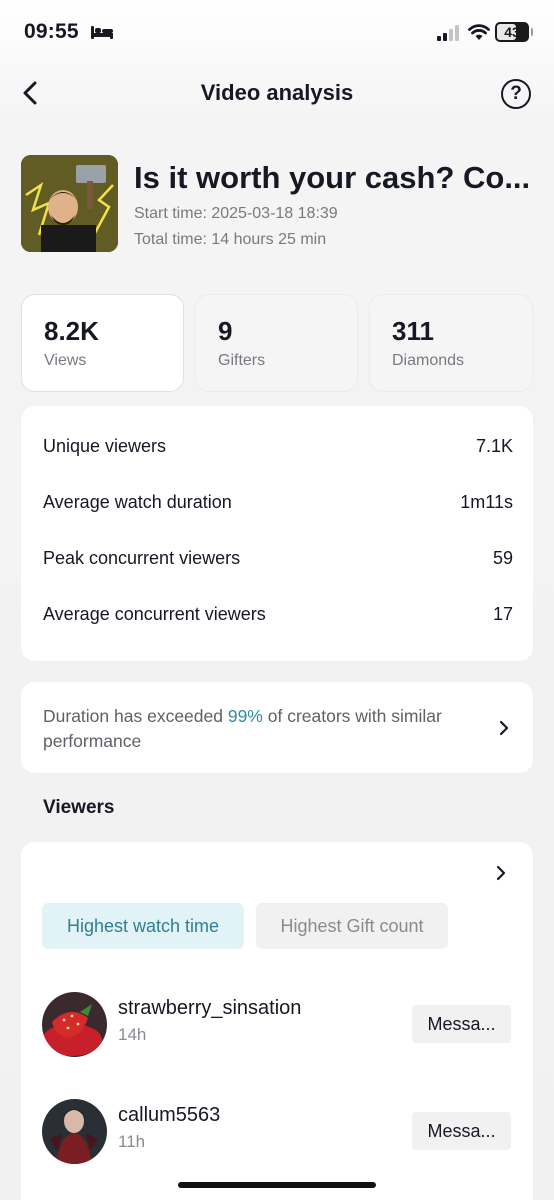  What do you see at coordinates (236, 213) in the screenshot?
I see `start-time: Start time: 2025-03-18 18:39` at bounding box center [236, 213].